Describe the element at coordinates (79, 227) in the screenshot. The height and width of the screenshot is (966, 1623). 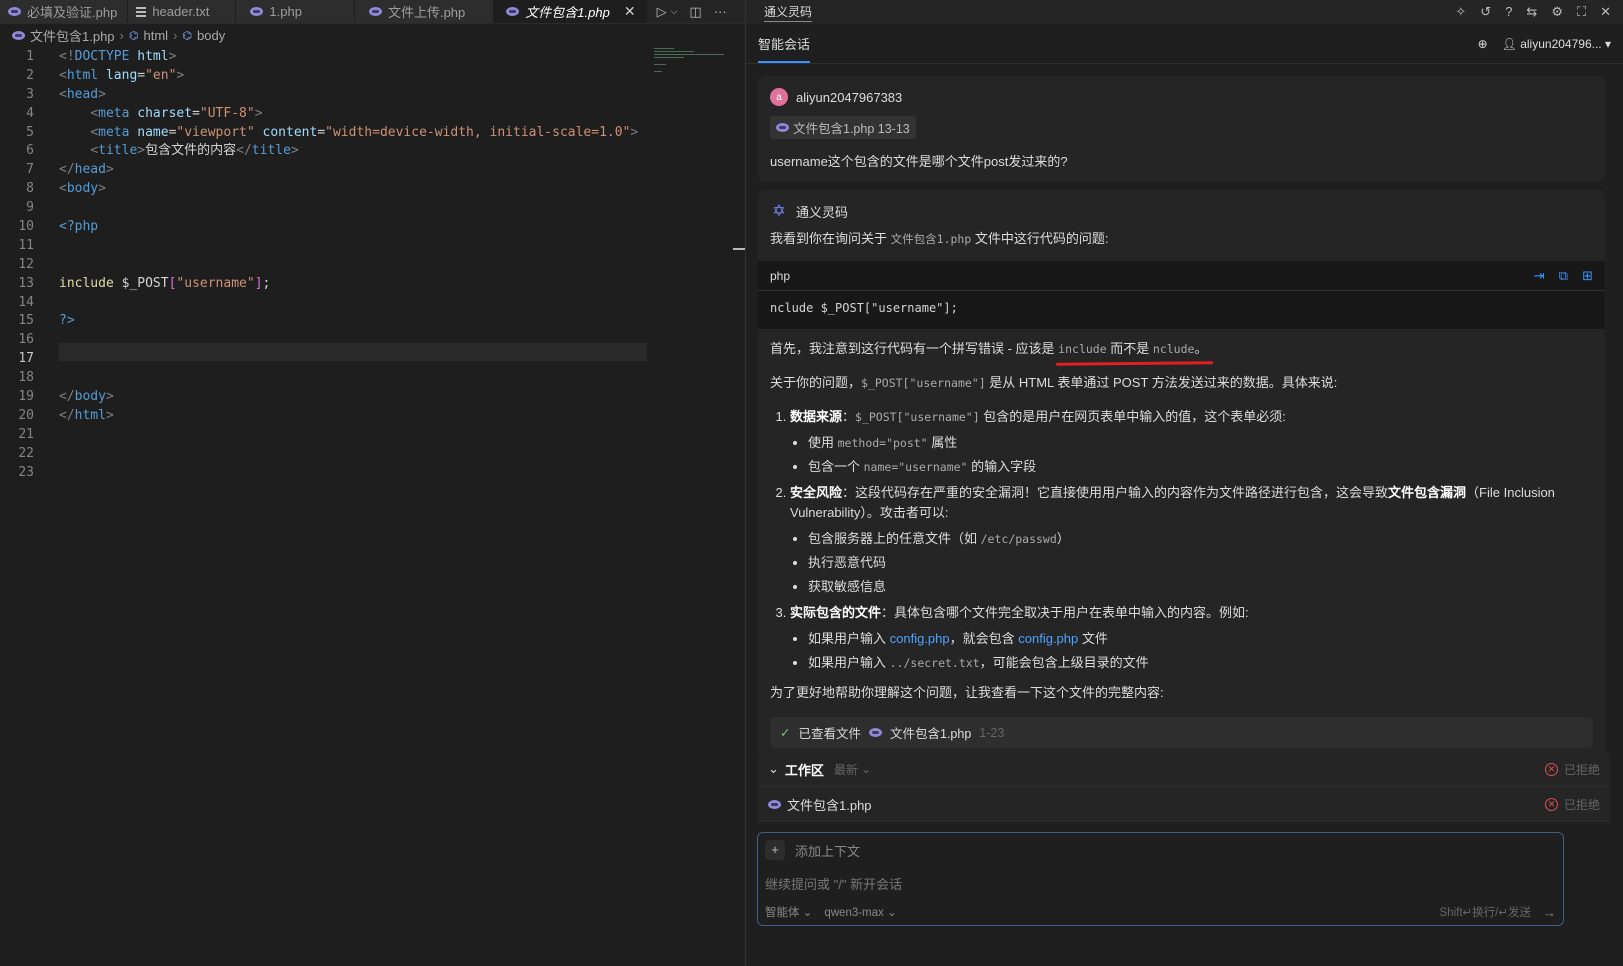
I see `code-token: <?php` at that location.